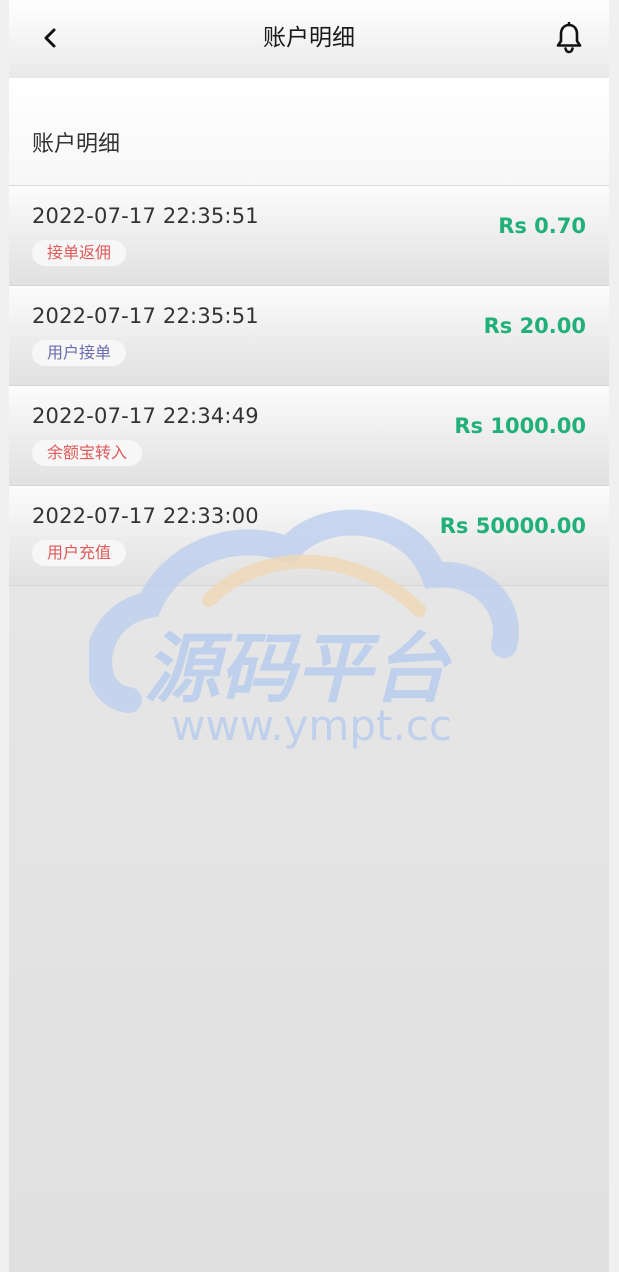 The width and height of the screenshot is (619, 1272). I want to click on chevron-left-icon, so click(50, 38).